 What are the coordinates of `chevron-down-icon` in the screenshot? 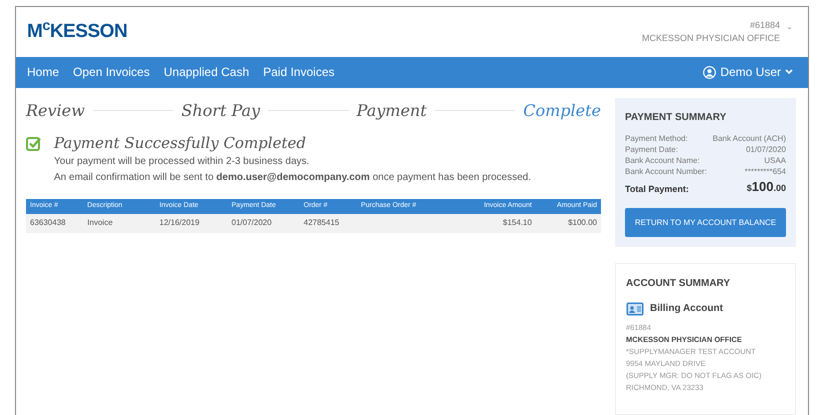 It's located at (789, 72).